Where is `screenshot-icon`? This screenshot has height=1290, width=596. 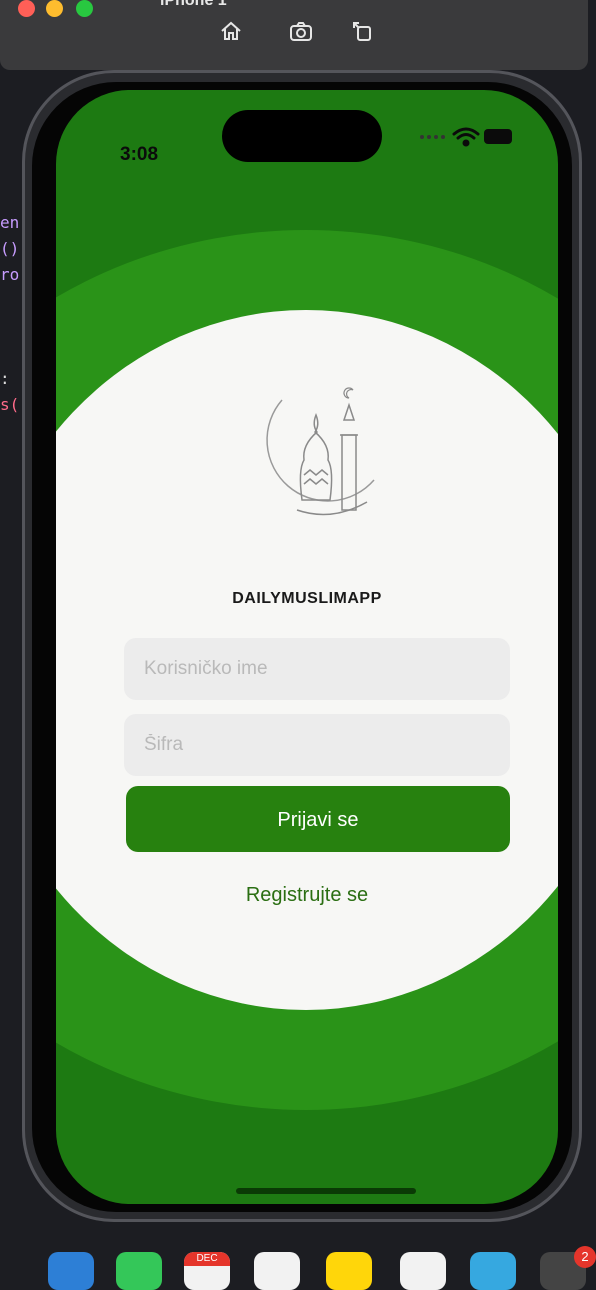 screenshot-icon is located at coordinates (301, 31).